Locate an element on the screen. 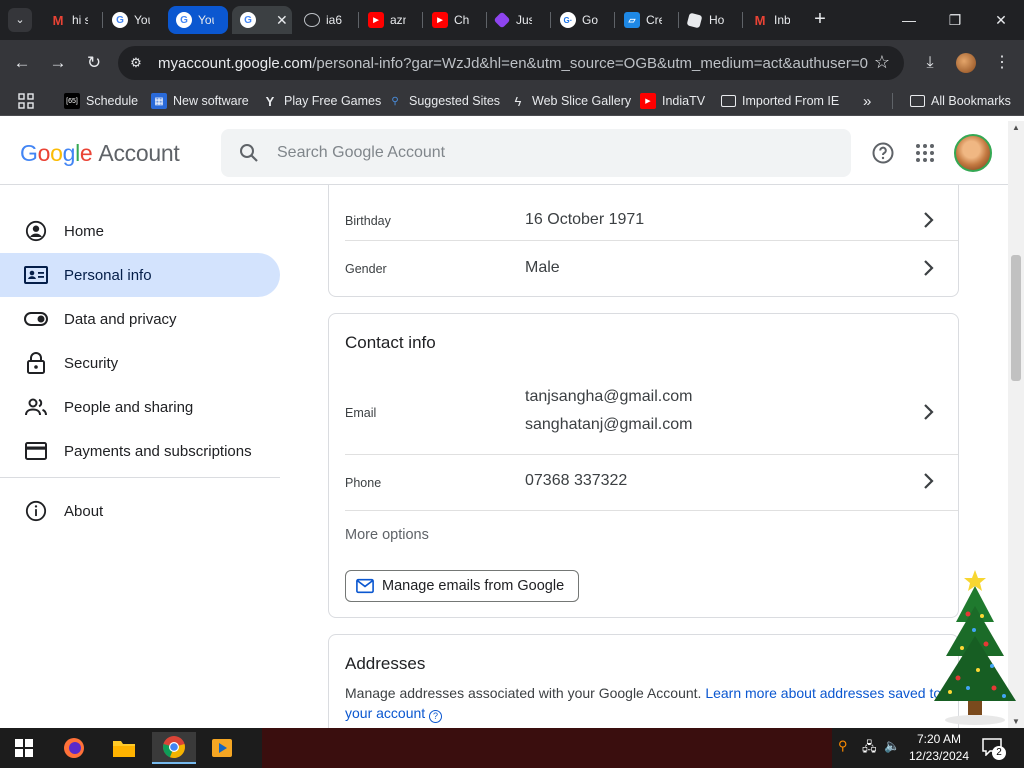  more-bookmarks-button: » is located at coordinates (867, 101).